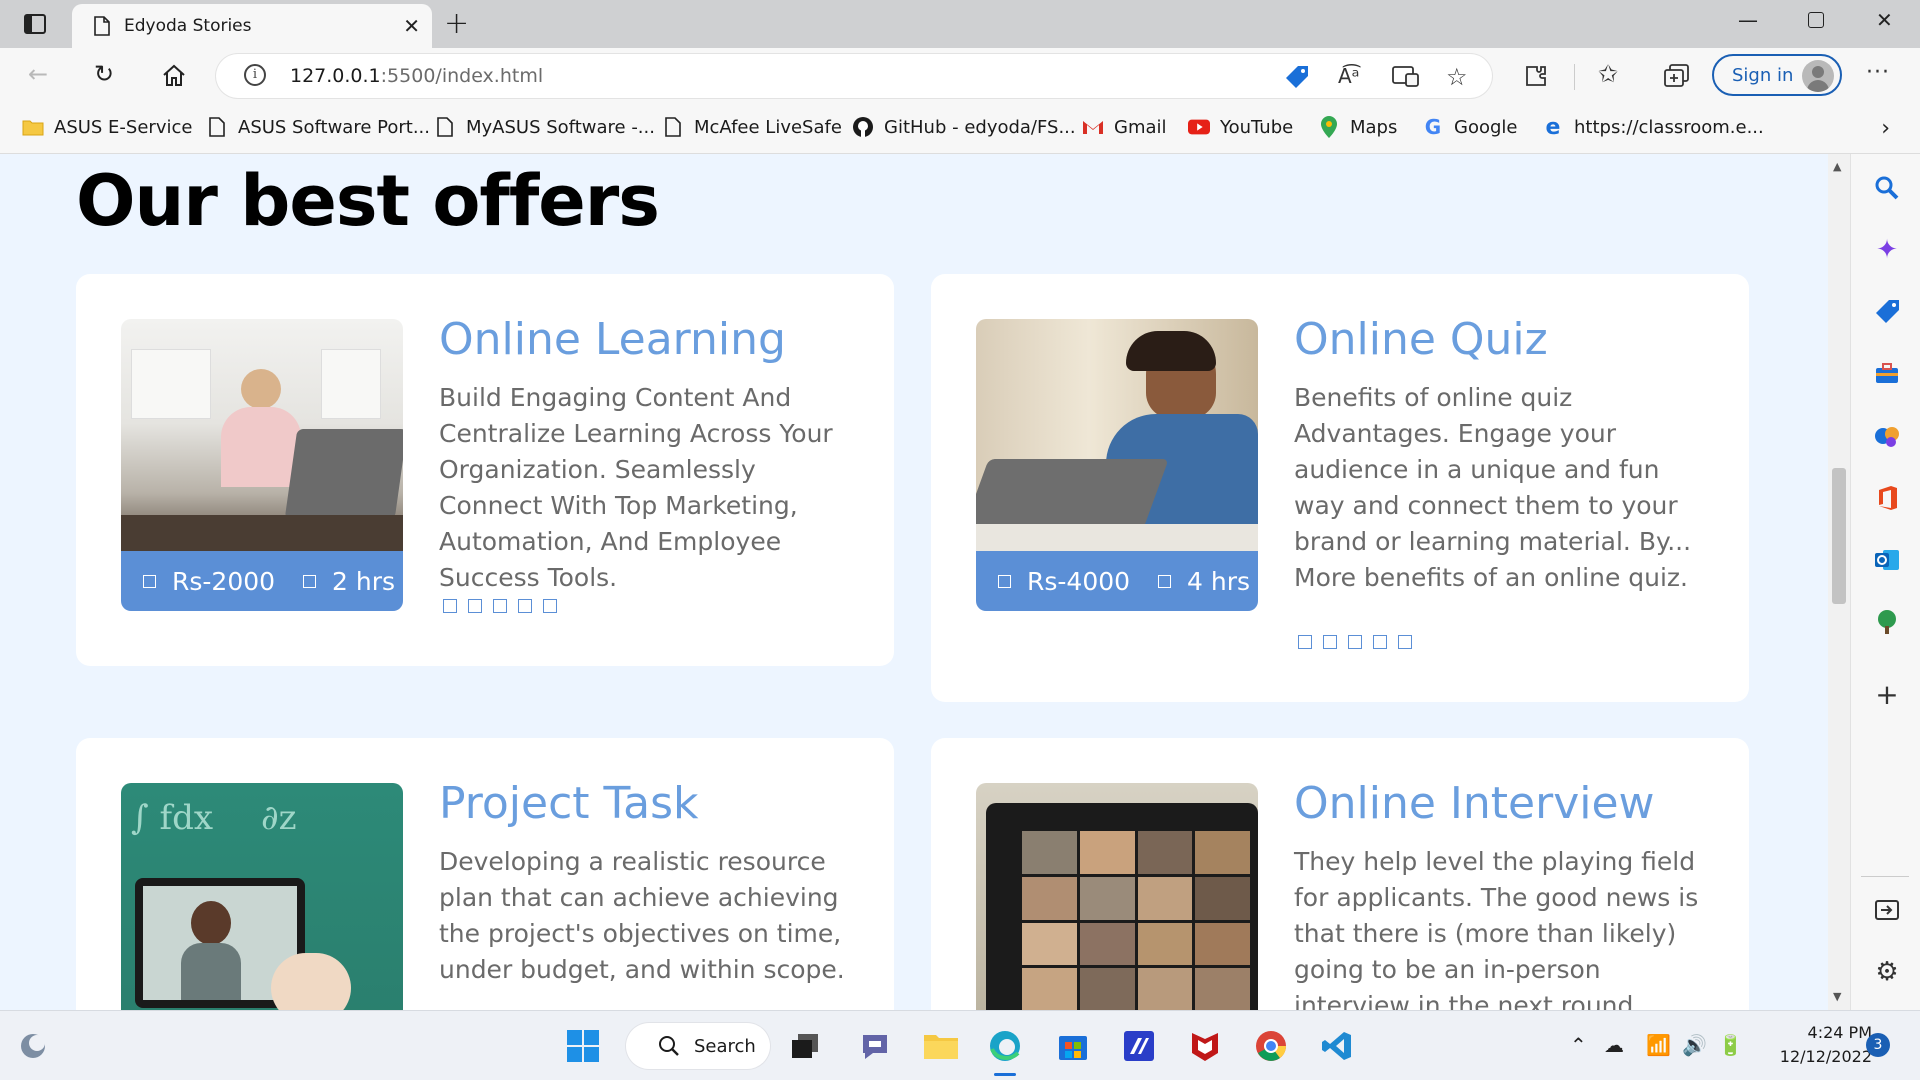 Image resolution: width=1920 pixels, height=1080 pixels. What do you see at coordinates (1887, 910) in the screenshot?
I see `hide-sidebar-icon` at bounding box center [1887, 910].